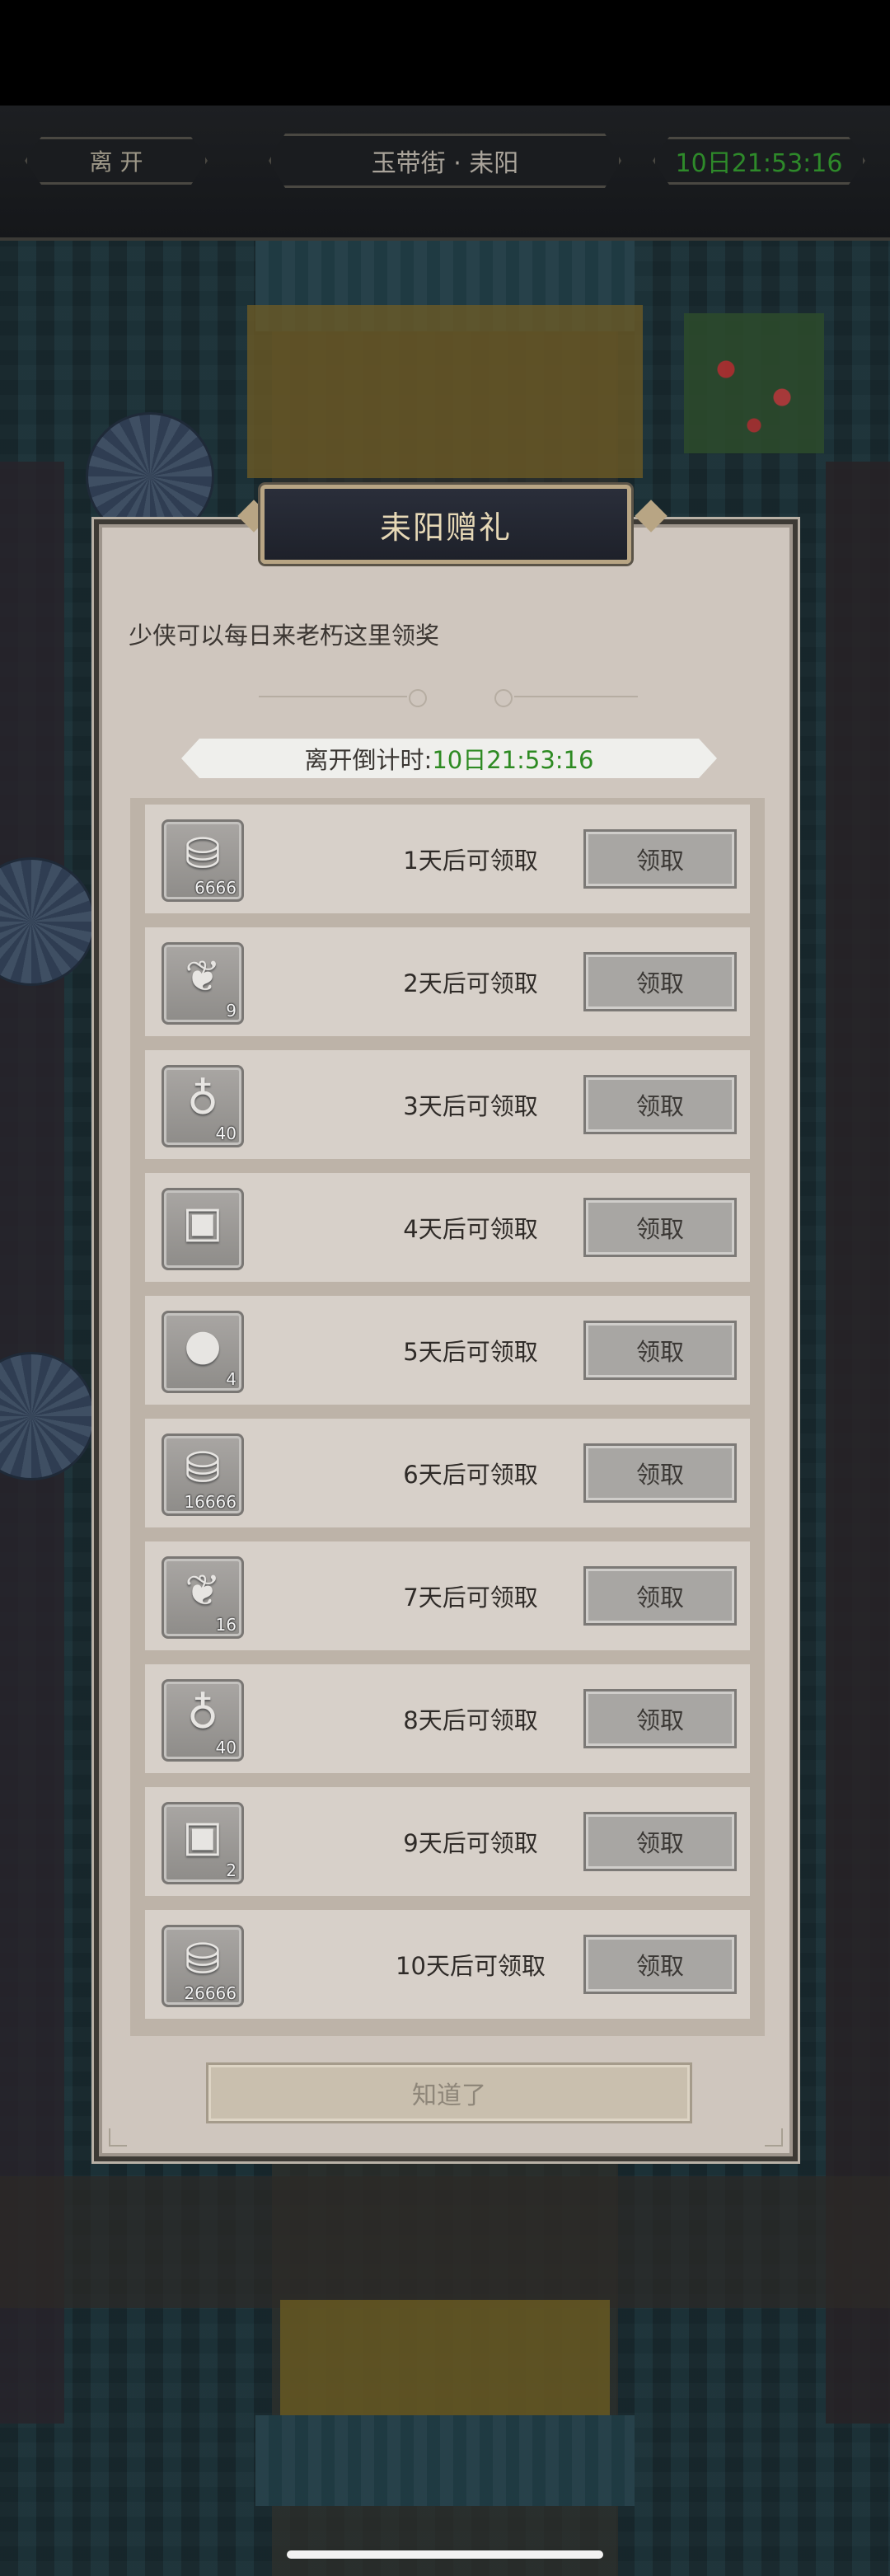  I want to click on item-quantity: 9, so click(231, 1011).